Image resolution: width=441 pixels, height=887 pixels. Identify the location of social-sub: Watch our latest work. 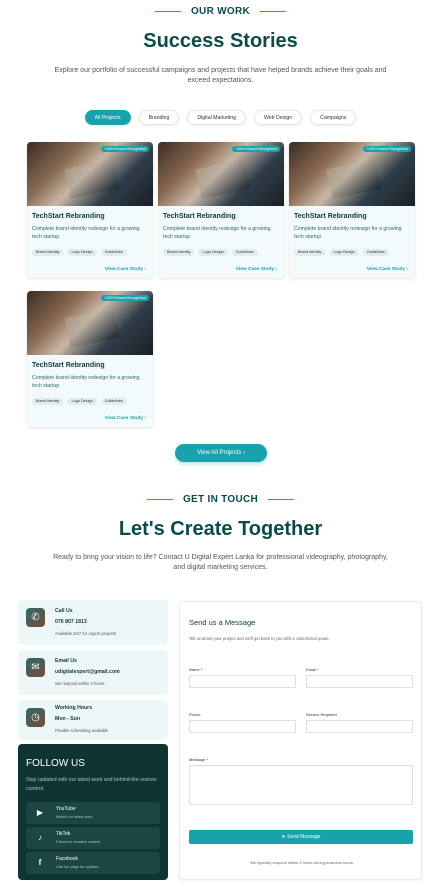
(74, 817).